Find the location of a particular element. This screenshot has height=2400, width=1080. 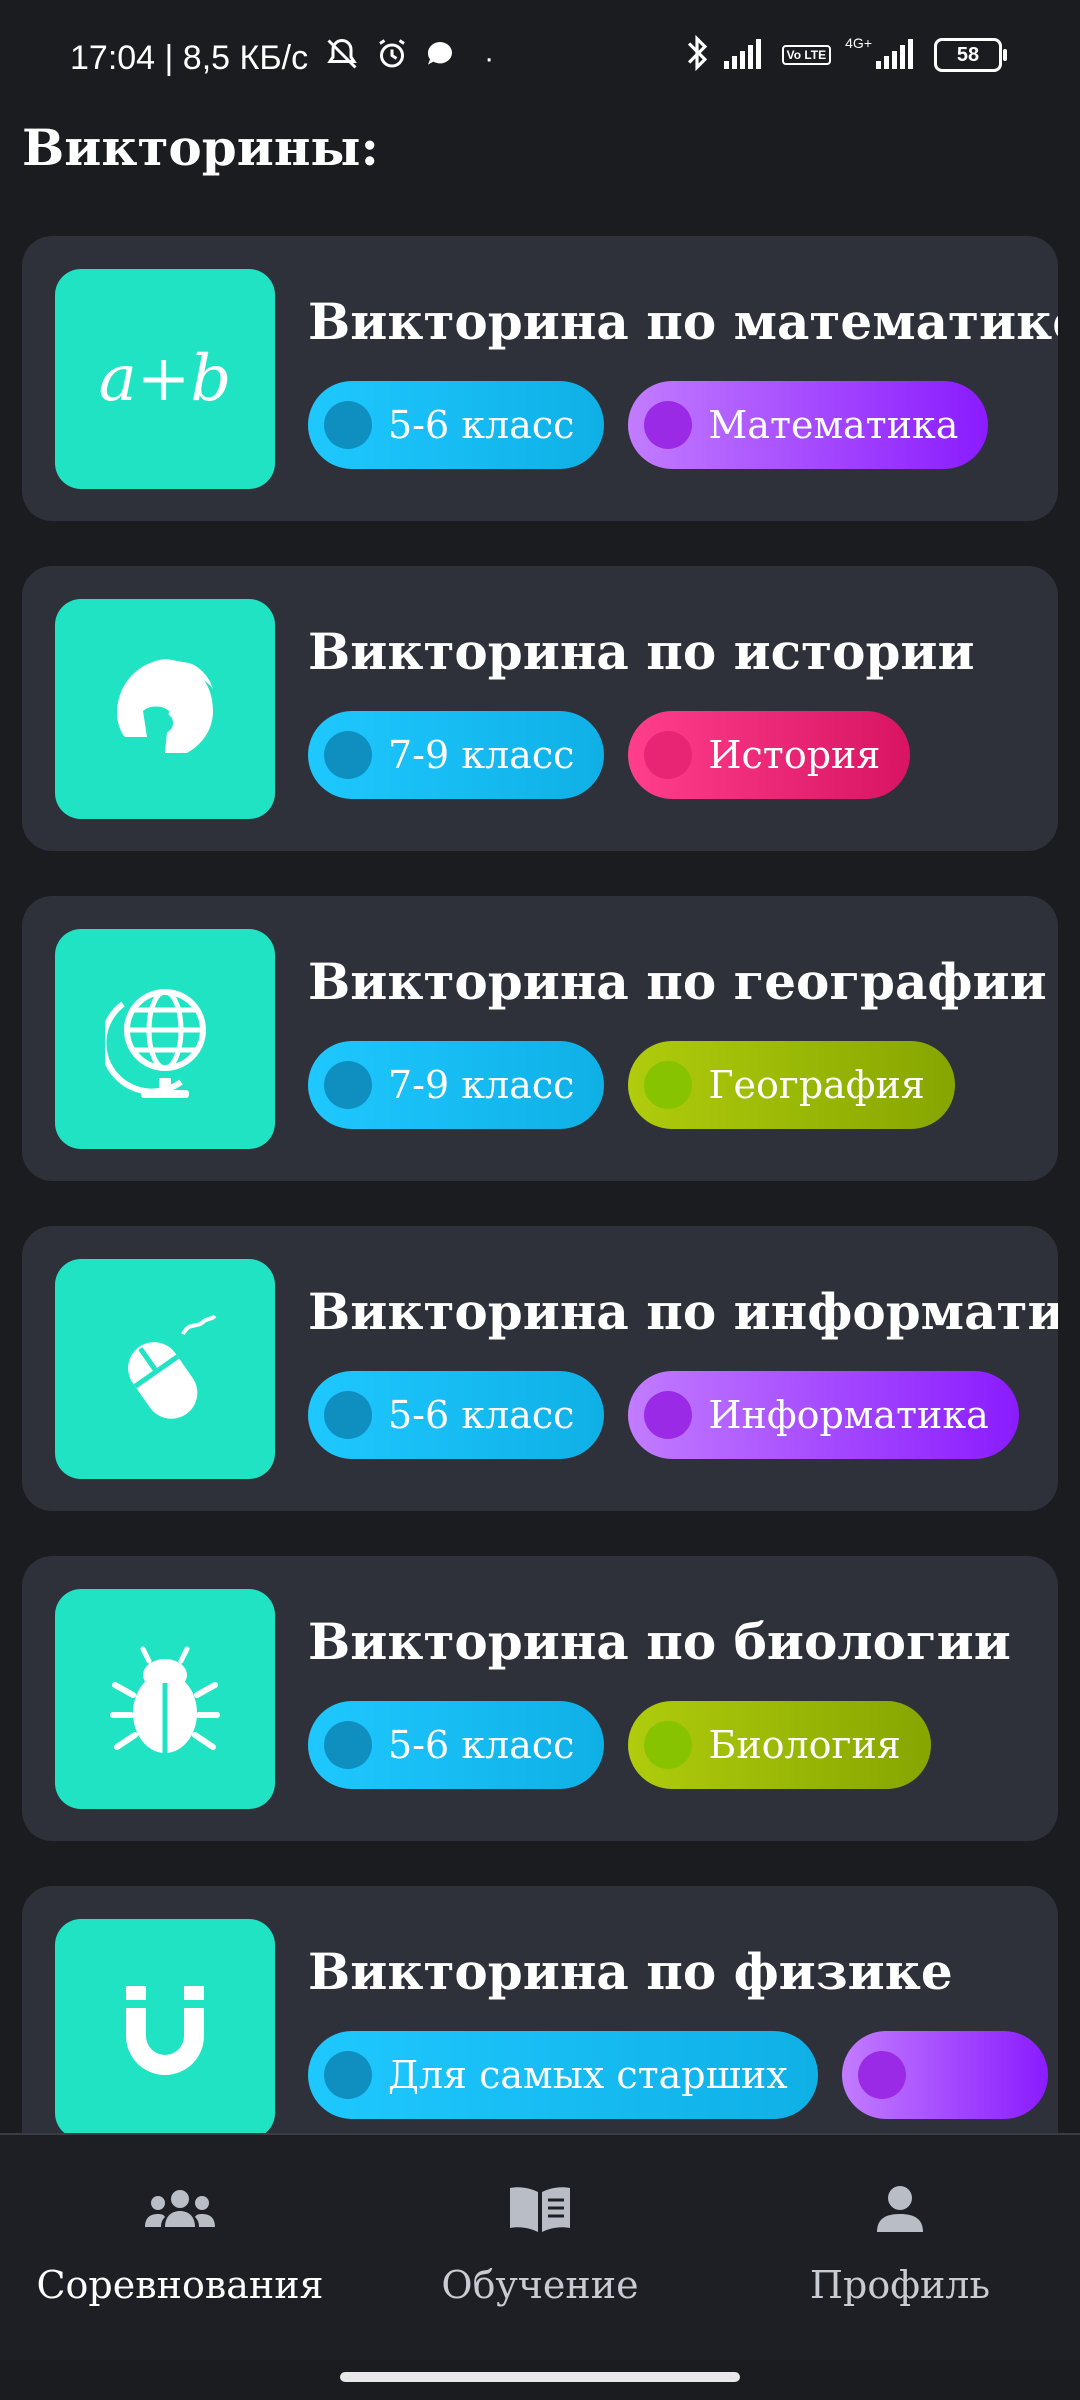

formula-icon: a+b is located at coordinates (165, 379).